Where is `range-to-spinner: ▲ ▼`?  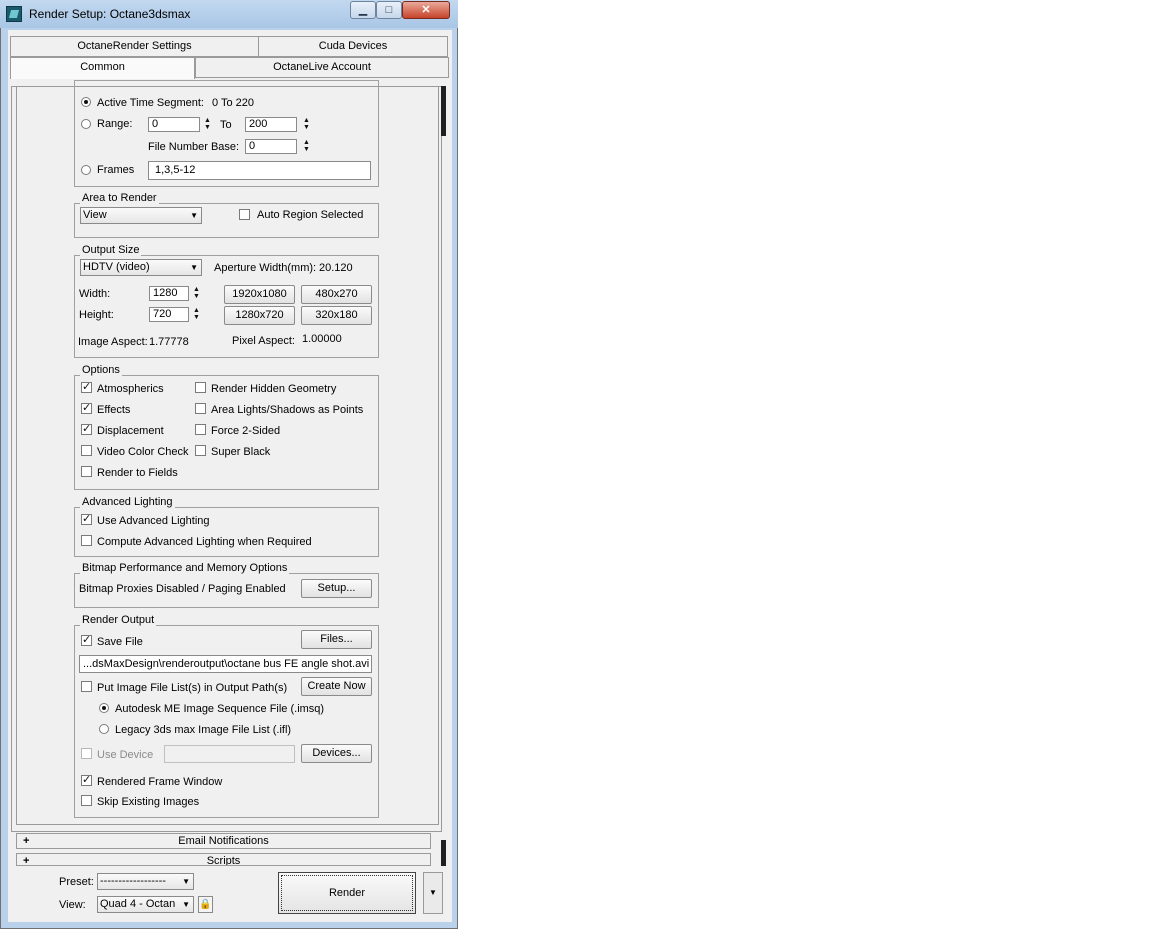 range-to-spinner: ▲ ▼ is located at coordinates (306, 124).